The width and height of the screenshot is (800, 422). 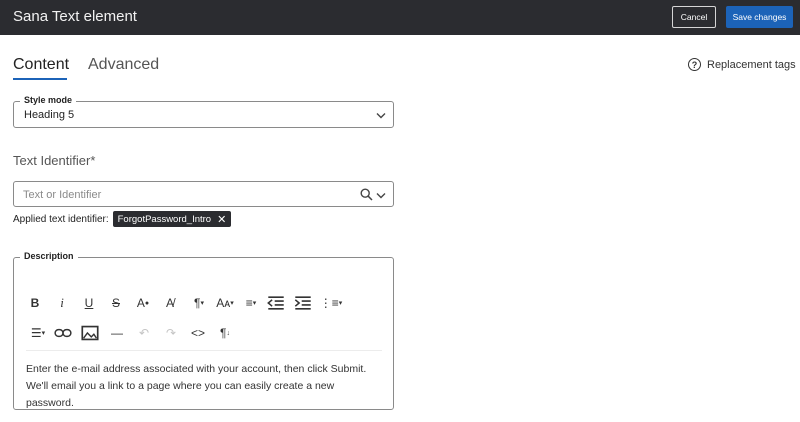 I want to click on tab-content: Content, so click(x=41, y=65).